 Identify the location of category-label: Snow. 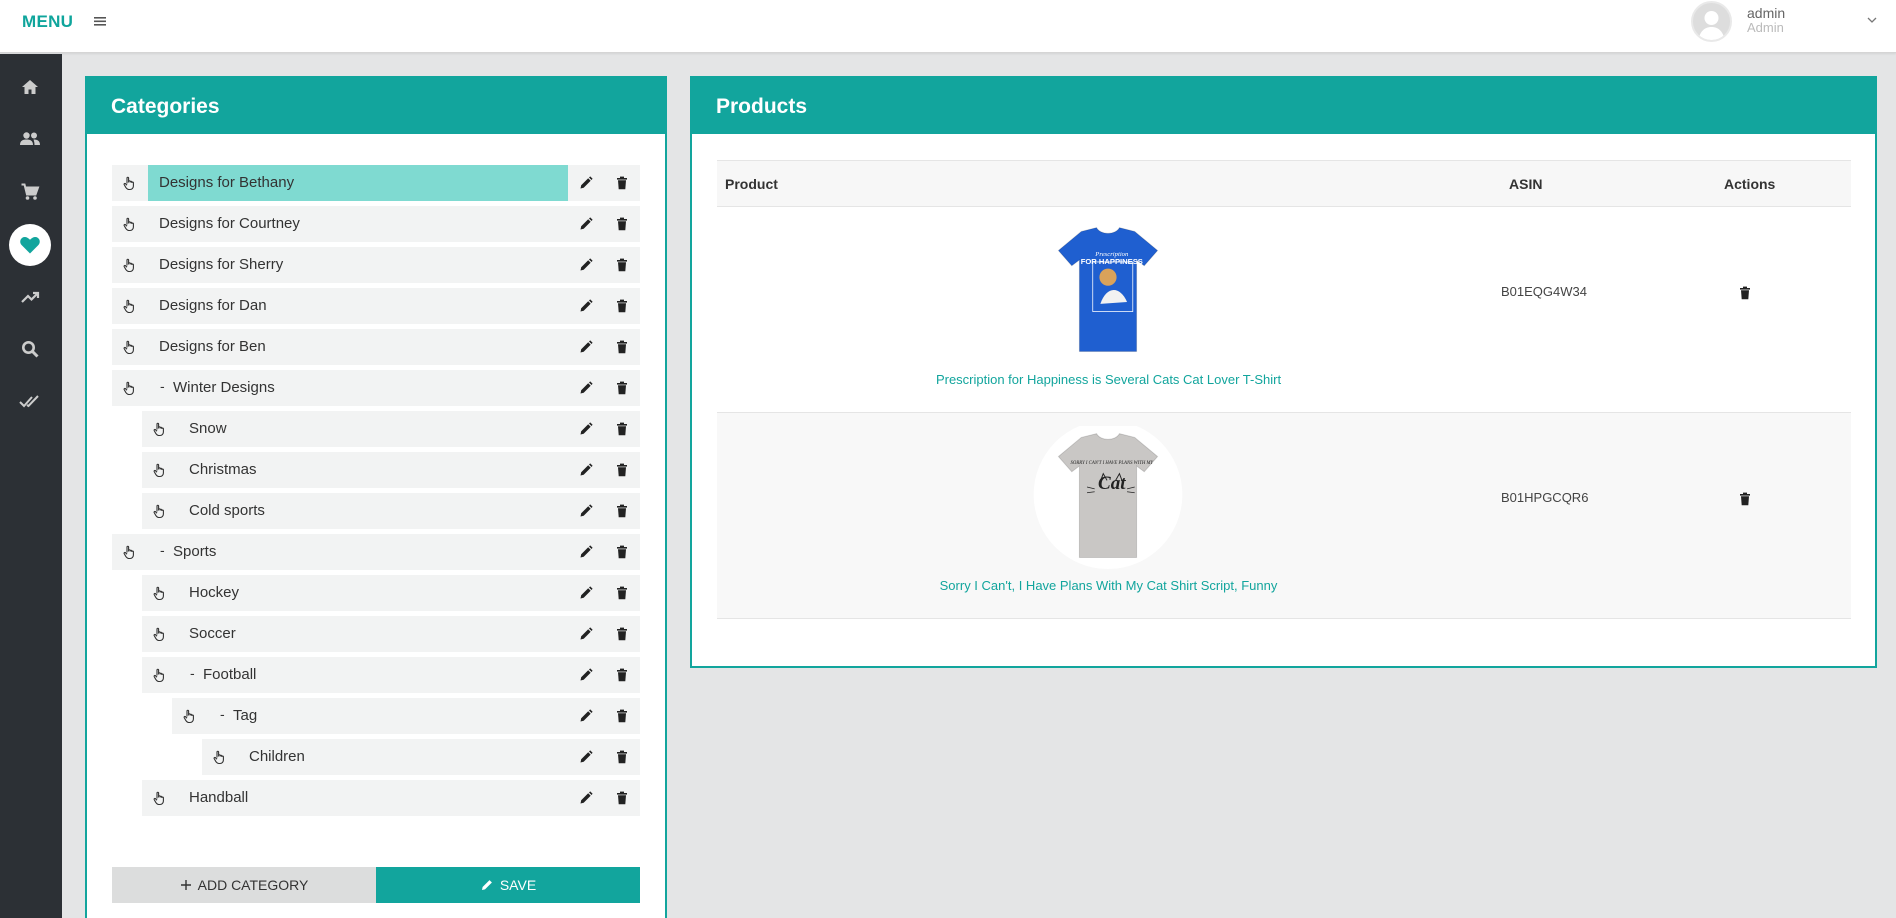
(202, 429).